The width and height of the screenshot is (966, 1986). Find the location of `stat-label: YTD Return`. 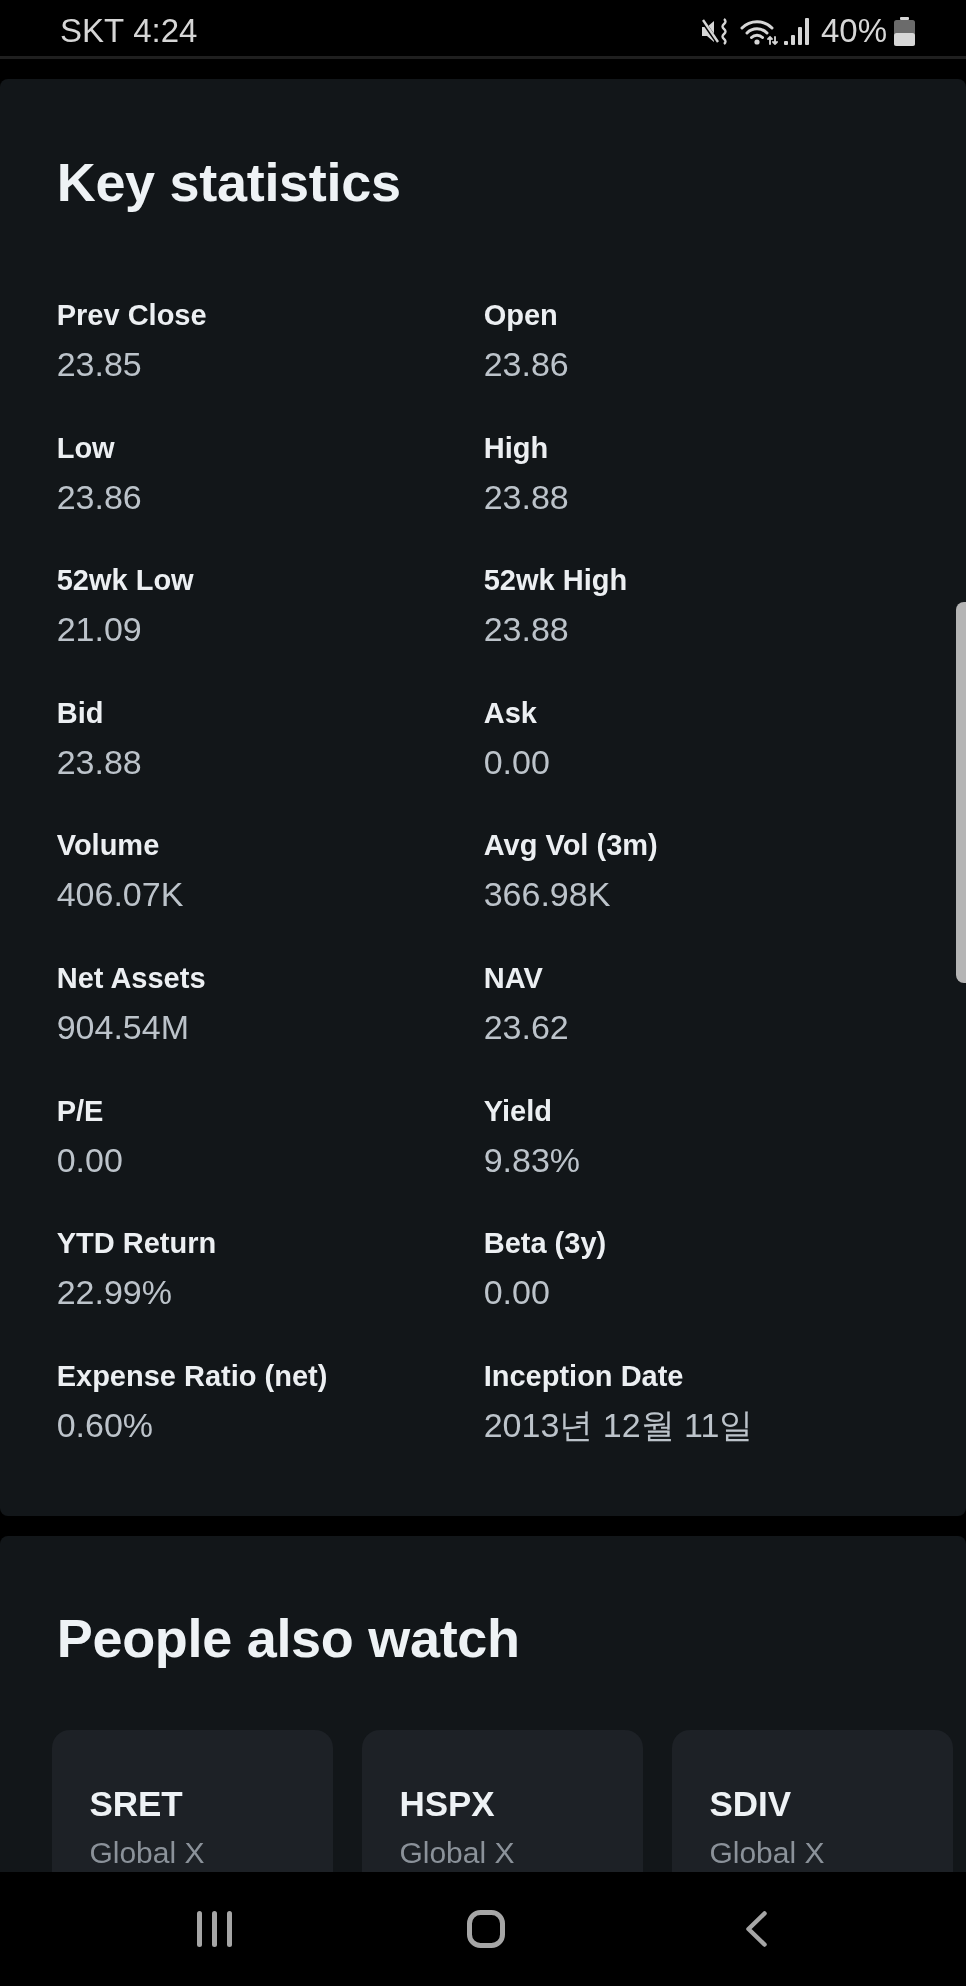

stat-label: YTD Return is located at coordinates (137, 1244).